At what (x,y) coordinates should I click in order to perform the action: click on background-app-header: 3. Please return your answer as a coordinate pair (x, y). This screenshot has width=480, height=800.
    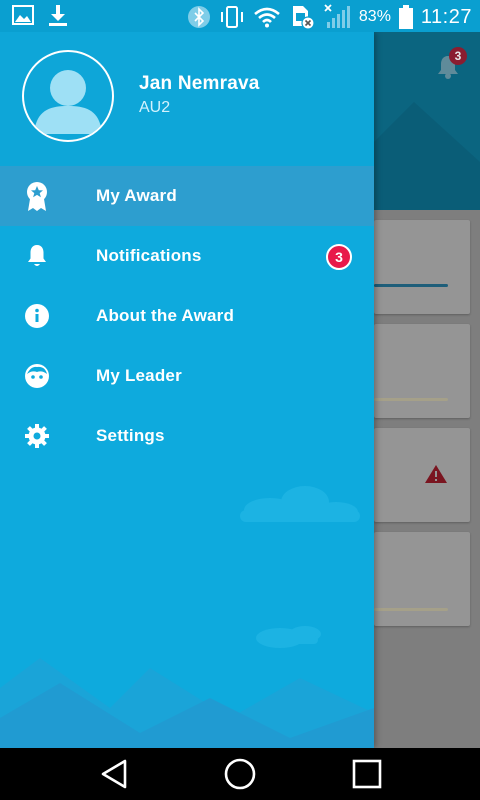
    Looking at the image, I should click on (427, 121).